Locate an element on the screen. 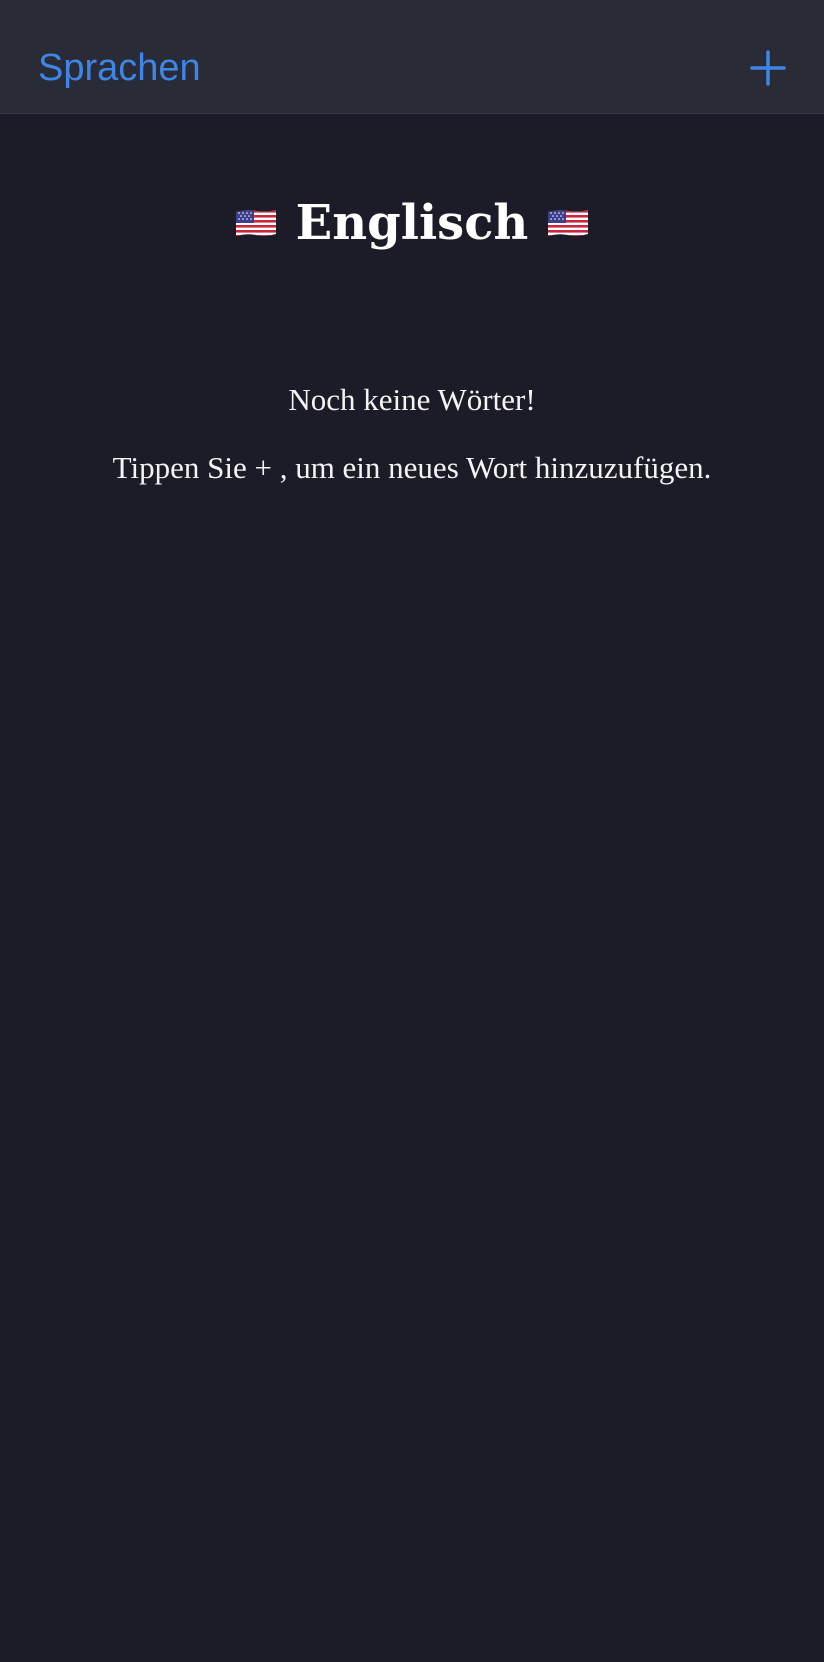  back-button-sprachen: Sprachen is located at coordinates (119, 68).